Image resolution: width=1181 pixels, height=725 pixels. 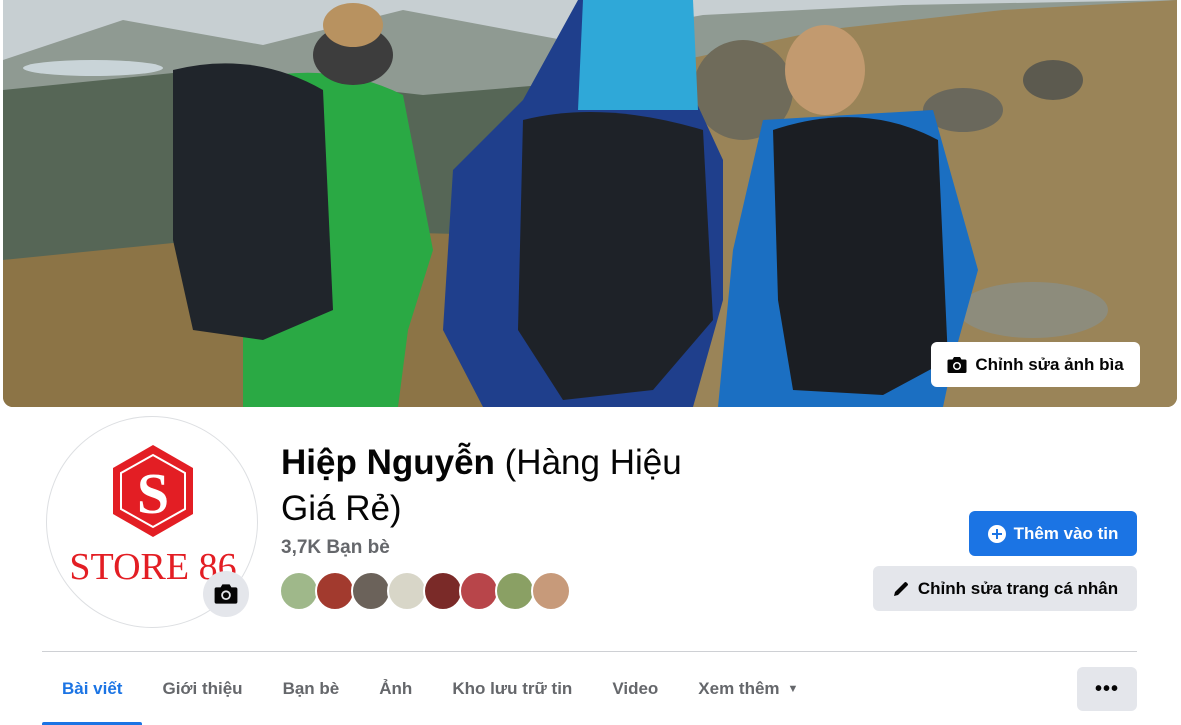 I want to click on tab-friends: Bạn bè, so click(x=311, y=688).